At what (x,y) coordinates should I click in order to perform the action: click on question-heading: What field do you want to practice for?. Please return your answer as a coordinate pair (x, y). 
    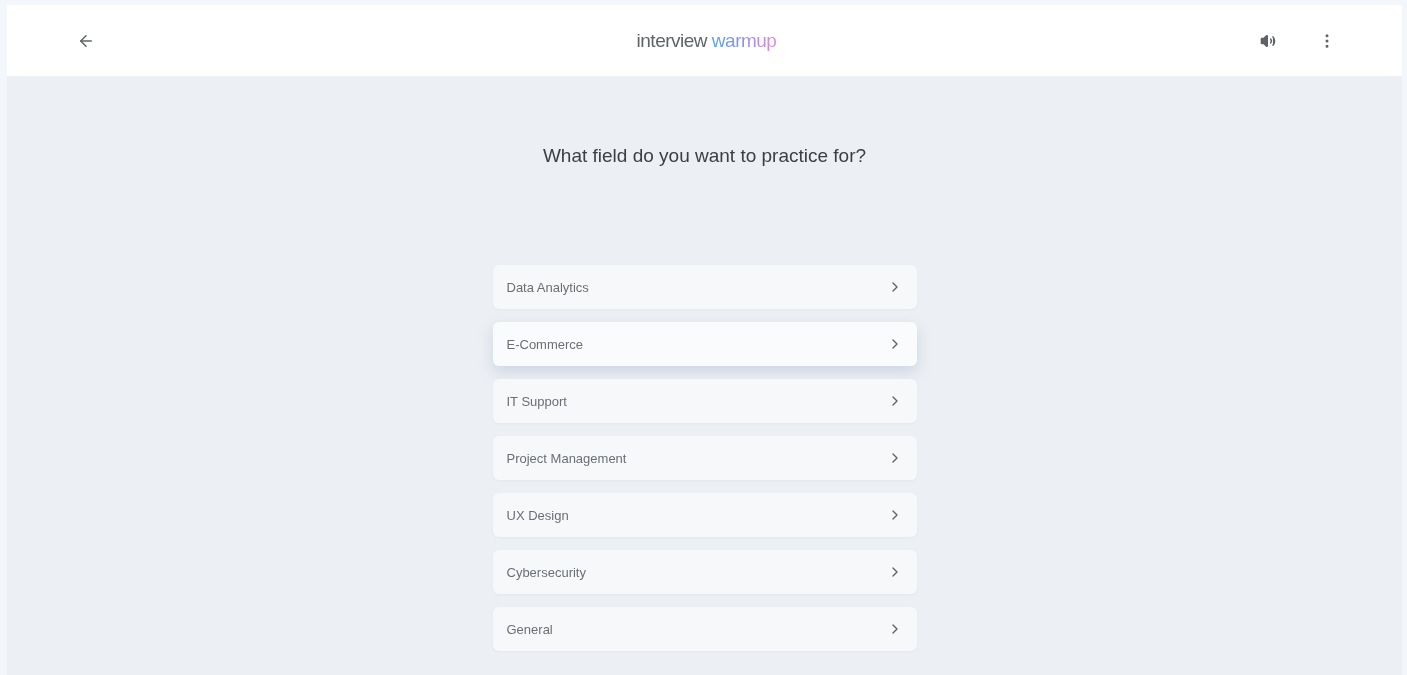
    Looking at the image, I should click on (704, 156).